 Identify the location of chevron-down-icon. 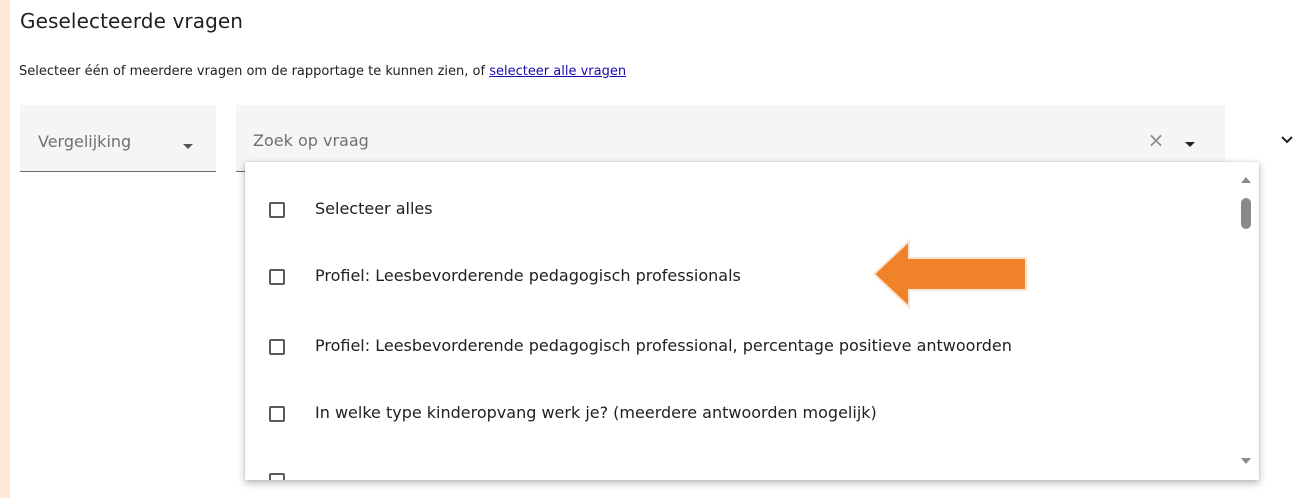
(1287, 140).